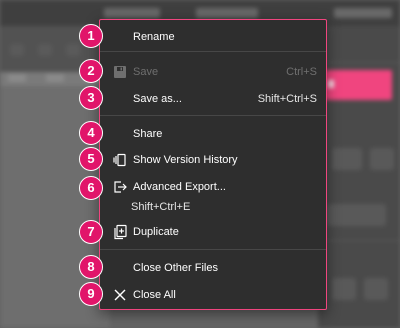 The width and height of the screenshot is (400, 328). I want to click on menu-item-show-version-history: Show Version History, so click(213, 160).